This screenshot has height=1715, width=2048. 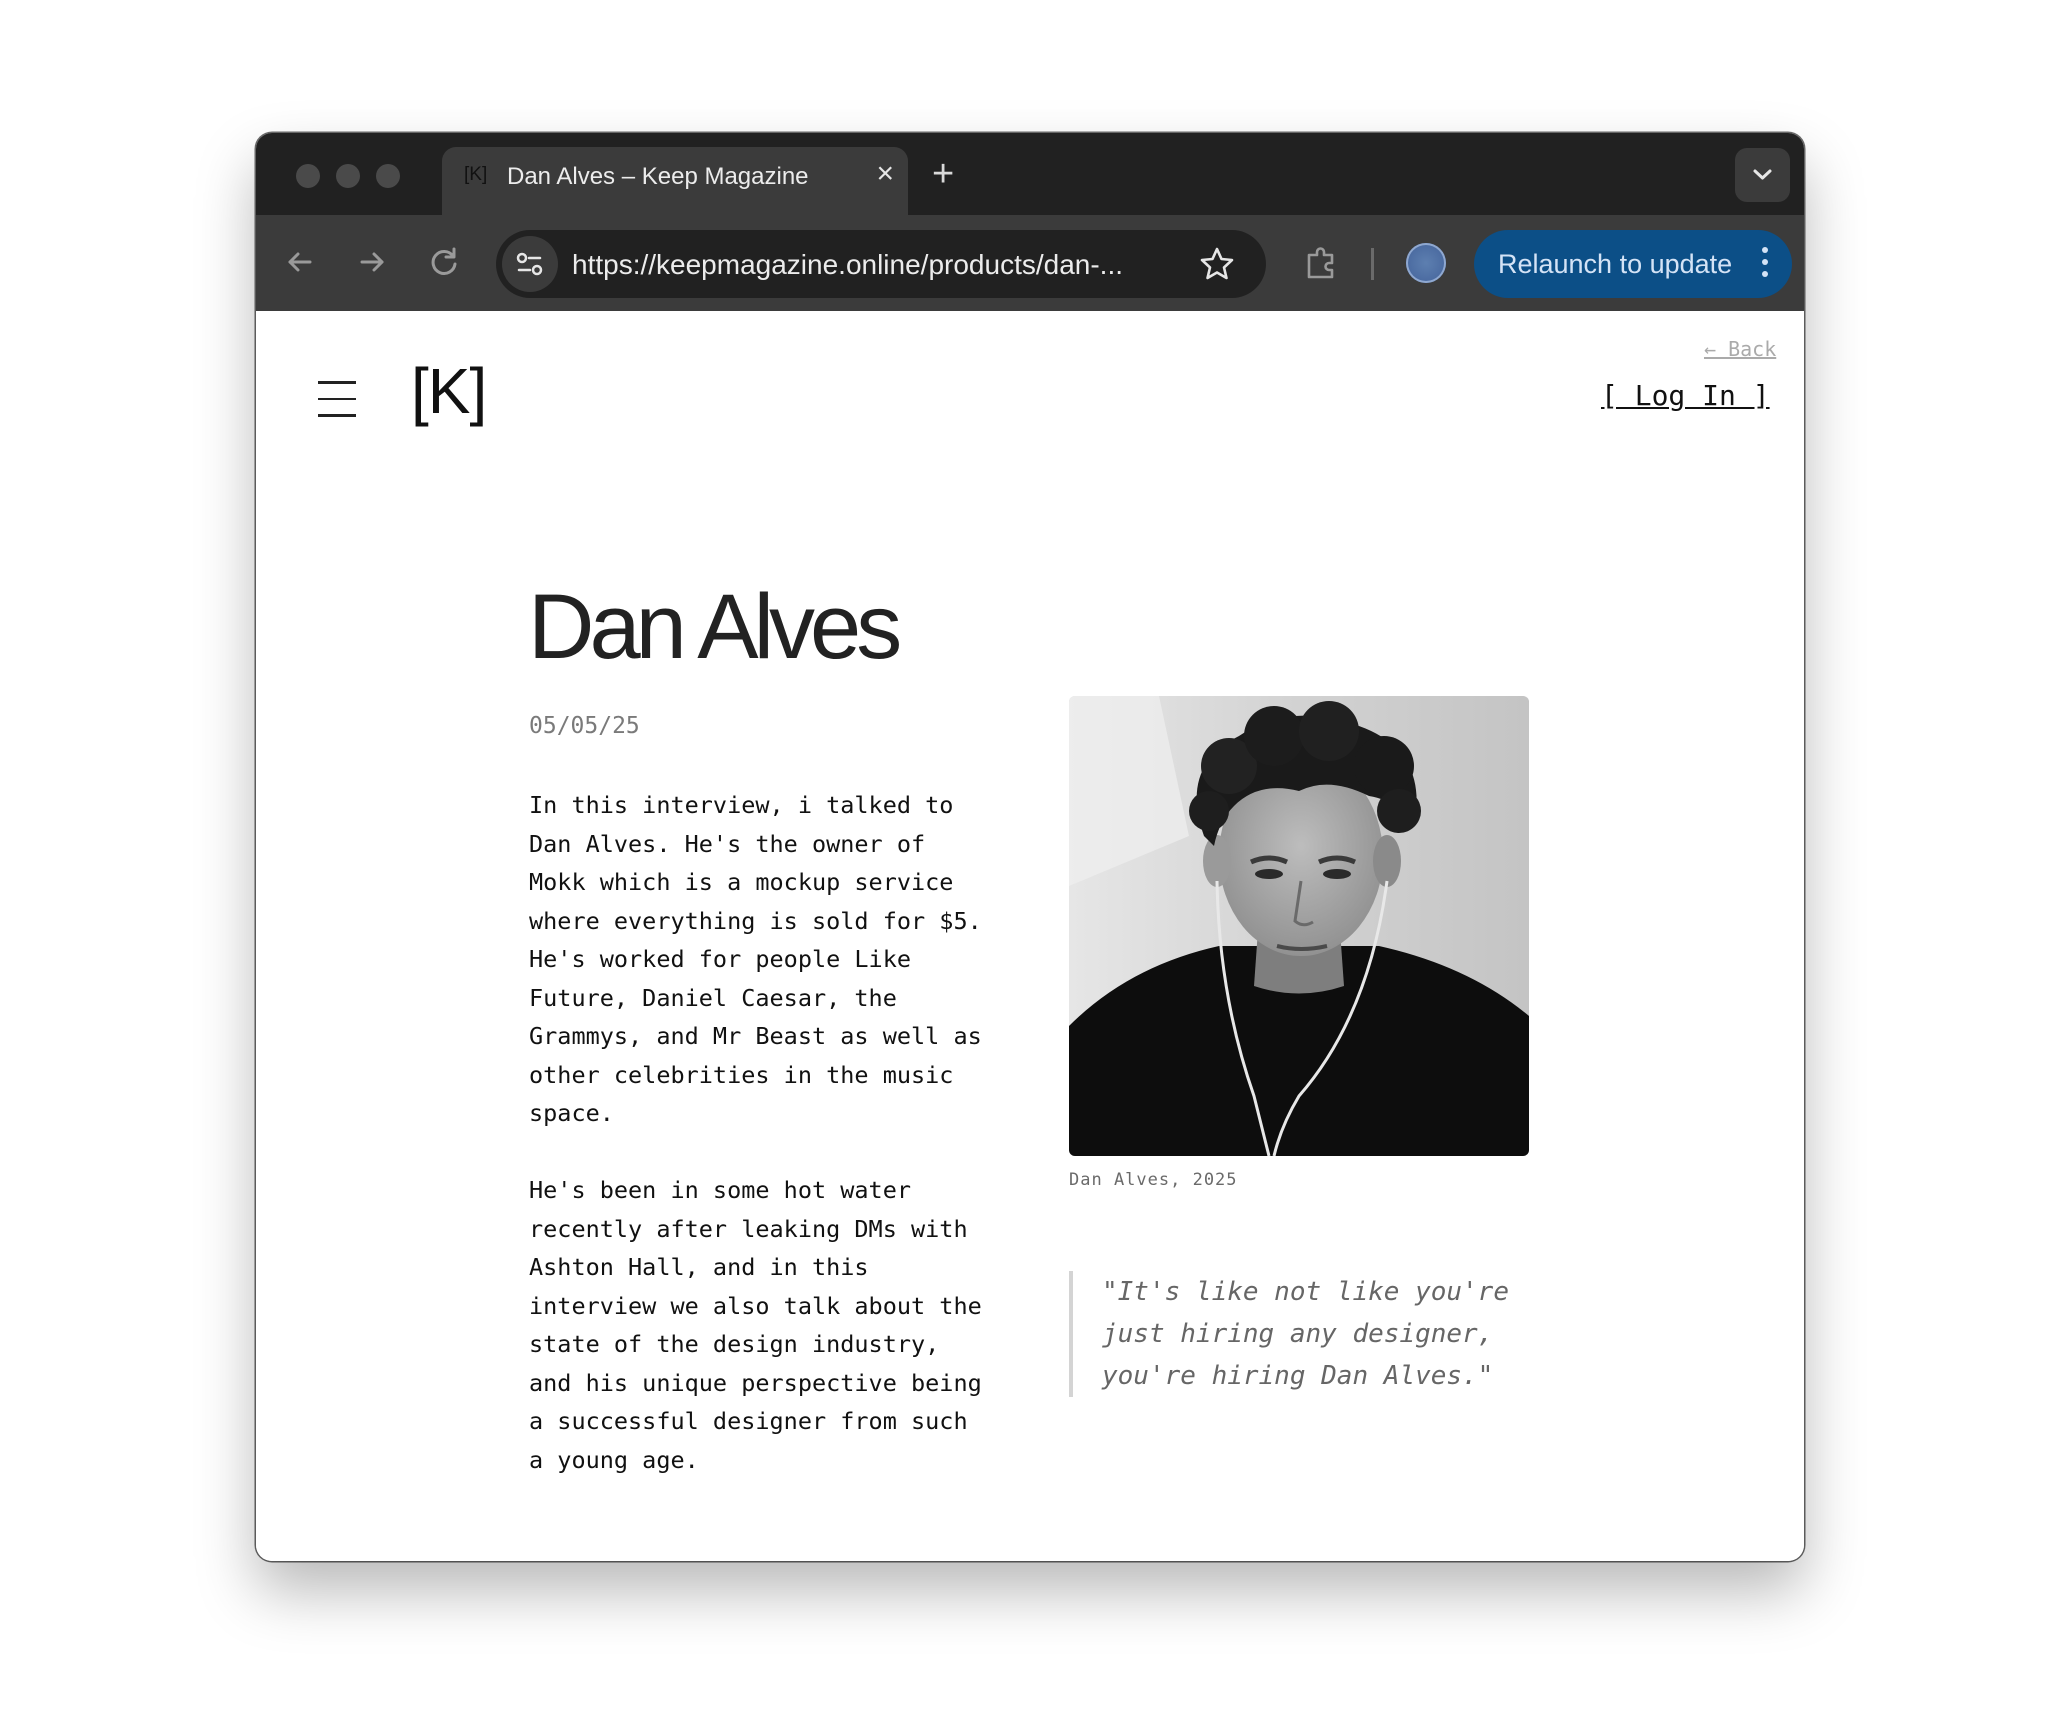 I want to click on site-logo: [K], so click(x=449, y=391).